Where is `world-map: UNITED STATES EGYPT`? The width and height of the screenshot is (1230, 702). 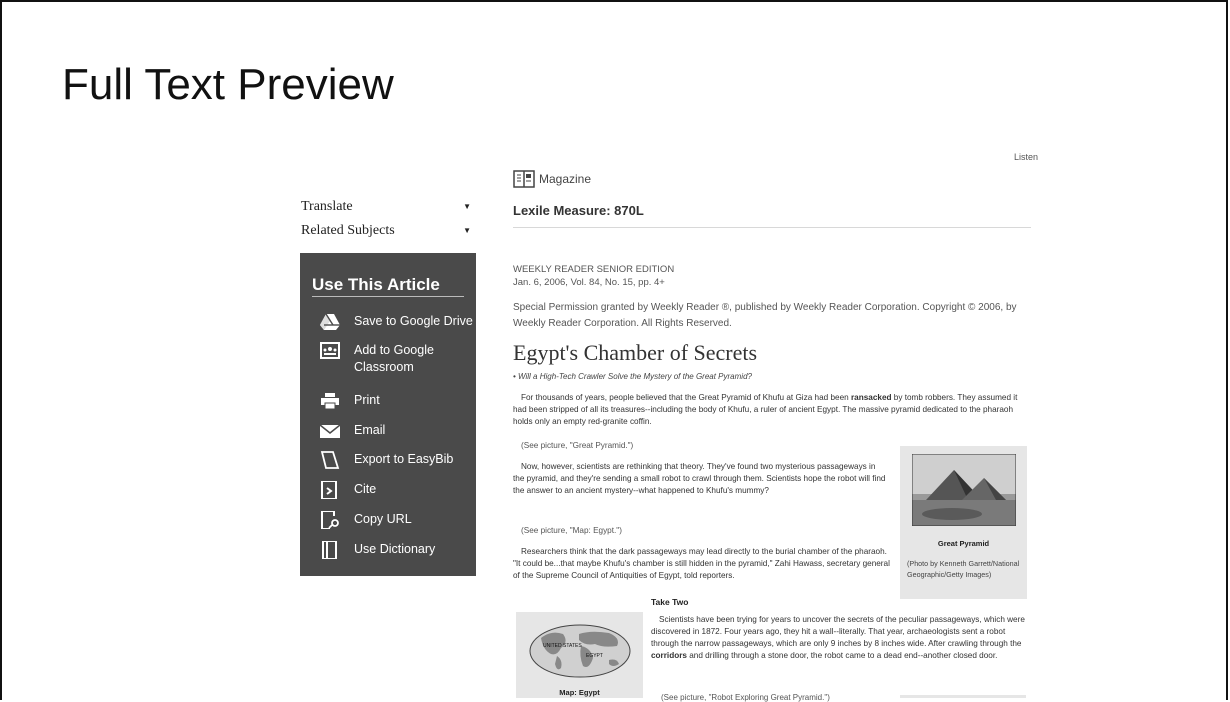 world-map: UNITED STATES EGYPT is located at coordinates (580, 651).